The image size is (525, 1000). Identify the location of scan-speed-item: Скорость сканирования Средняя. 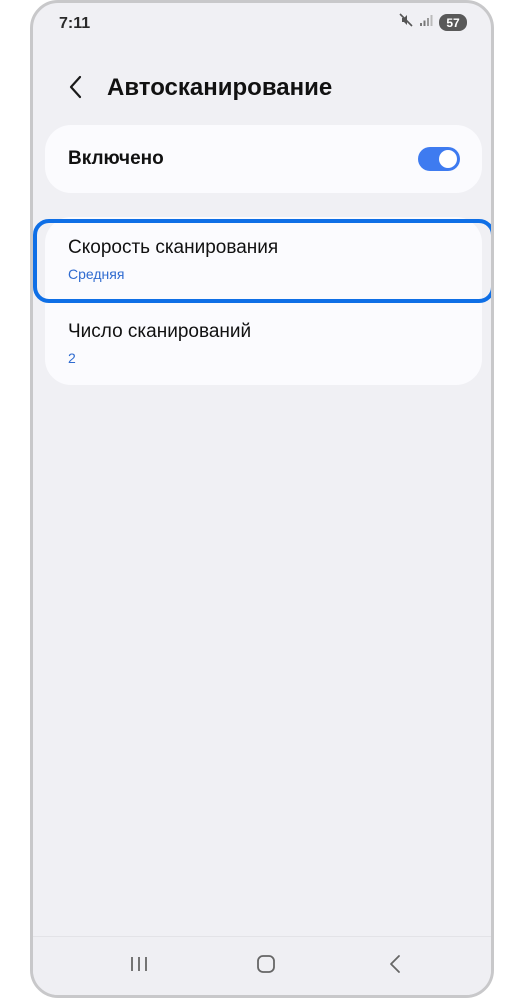
(263, 259).